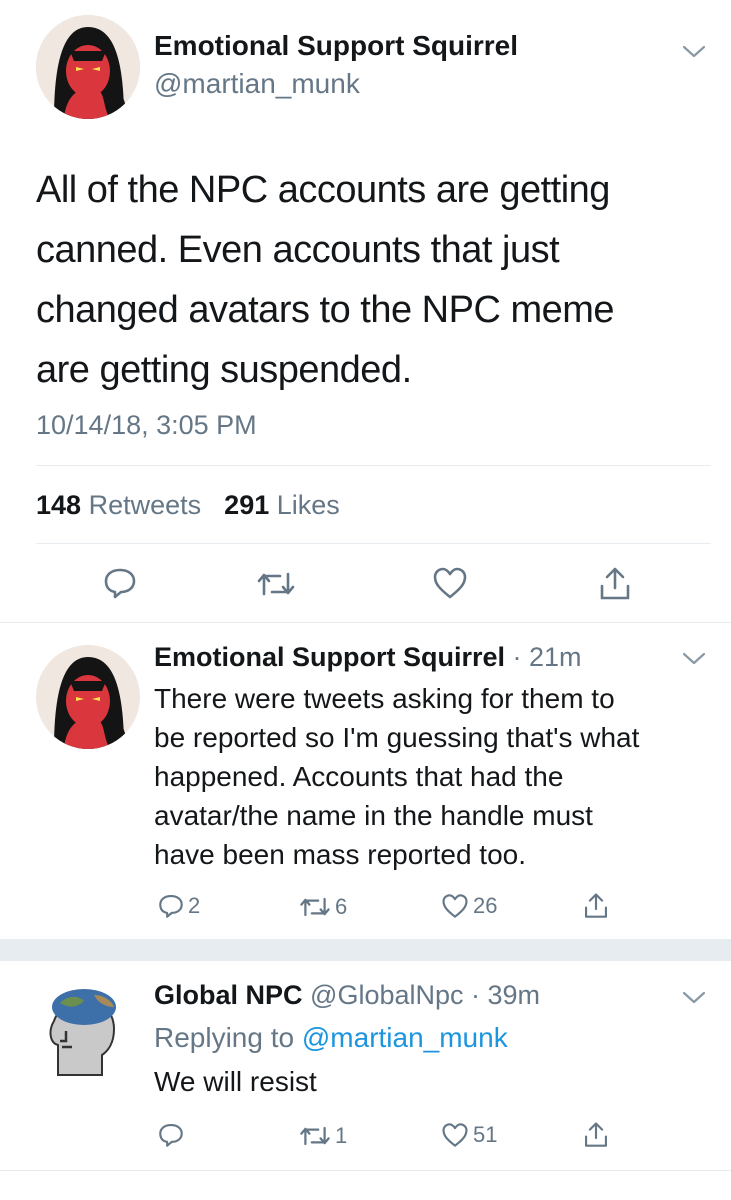 This screenshot has width=731, height=1200. Describe the element at coordinates (485, 1134) in the screenshot. I see `like-count: 51` at that location.